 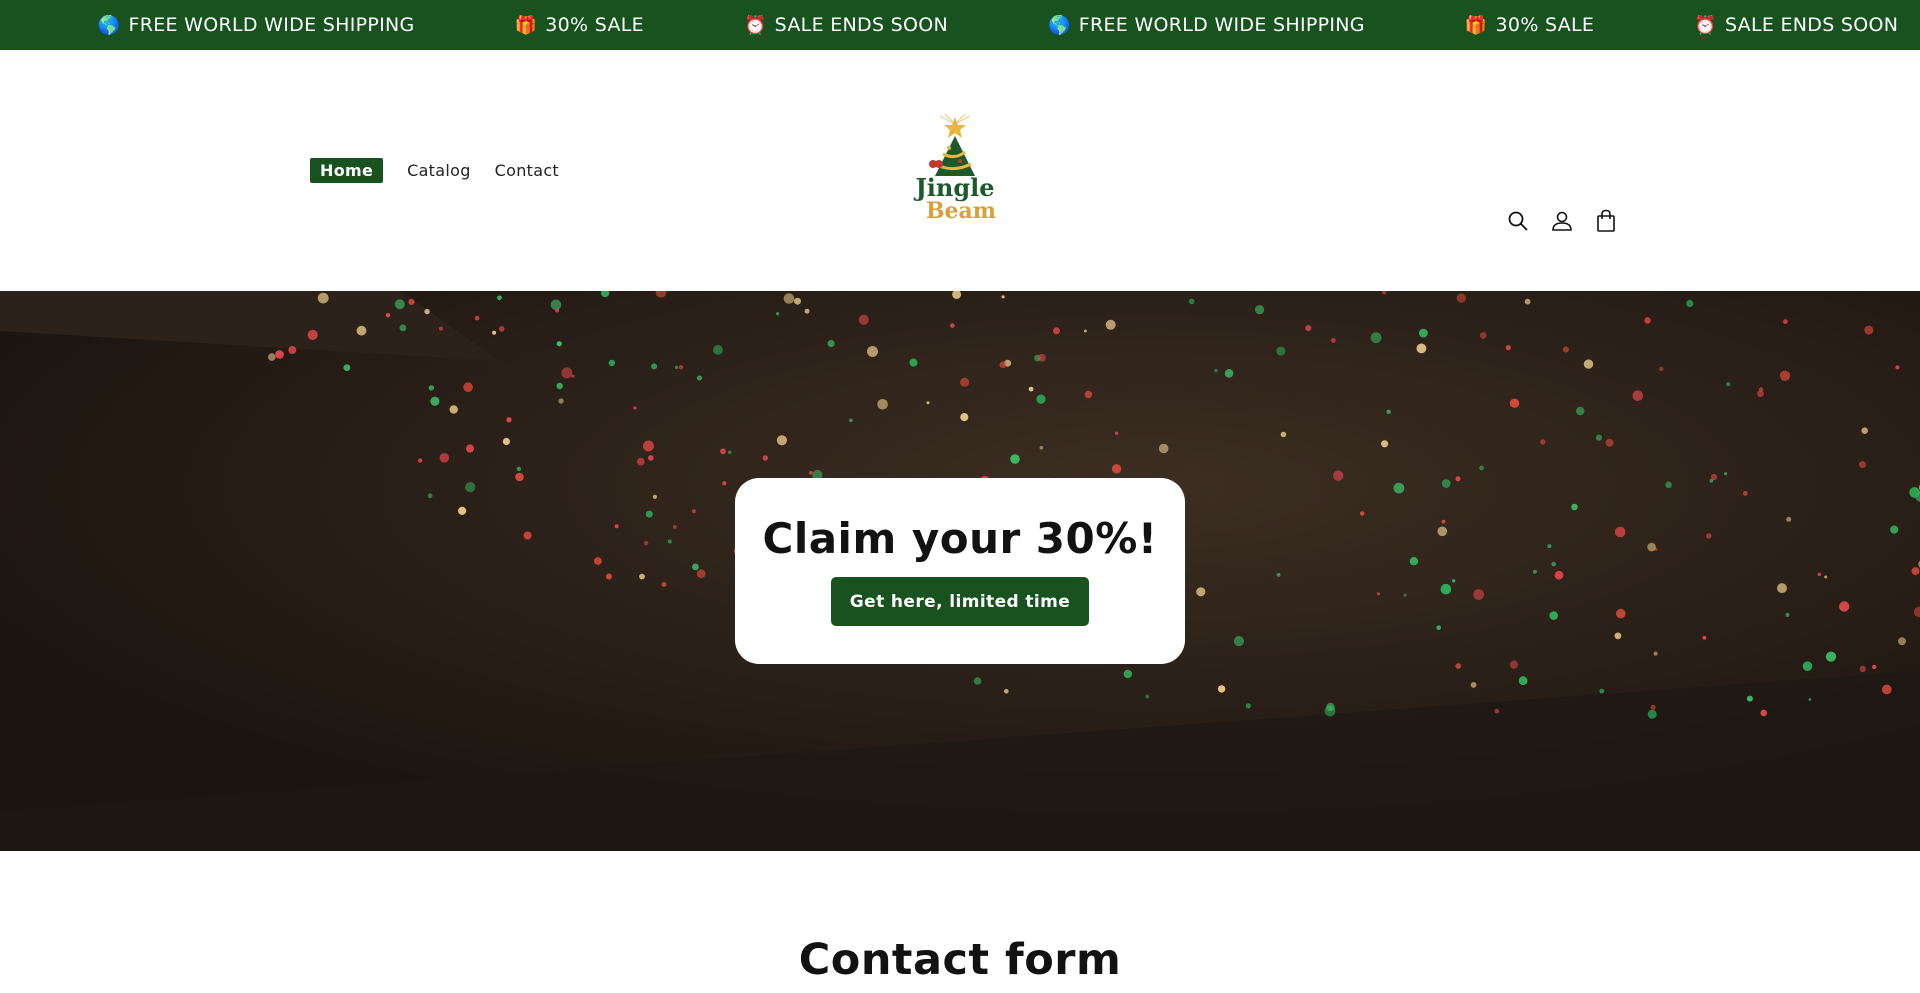 I want to click on nav-home: Home, so click(x=347, y=170).